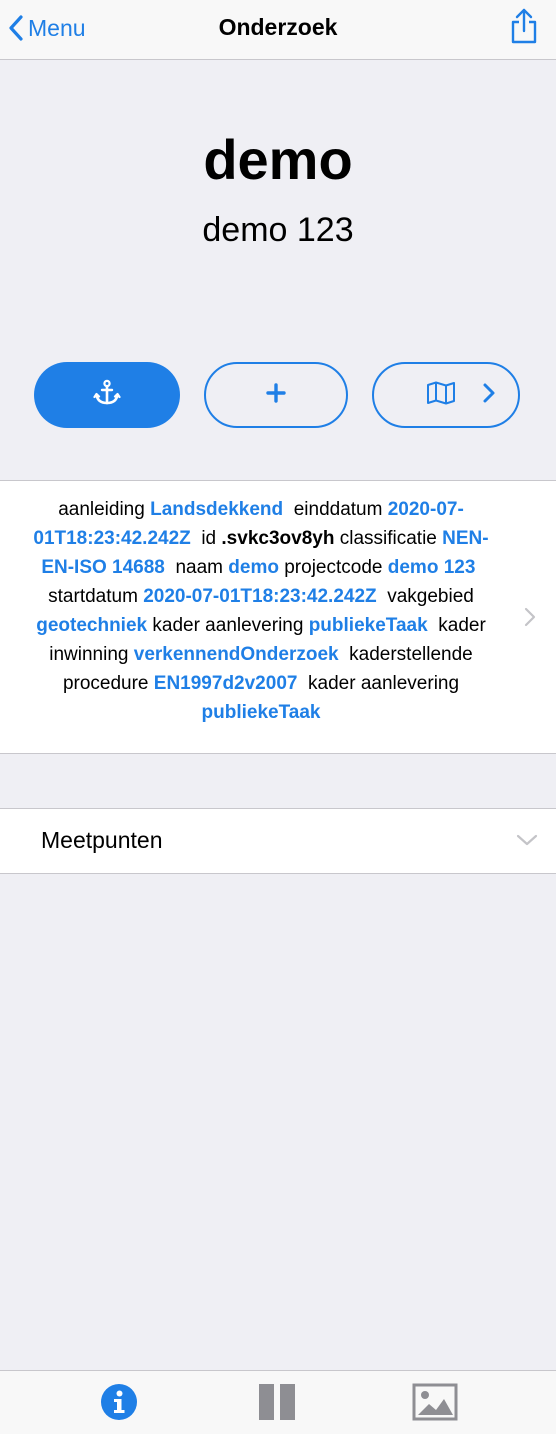 This screenshot has height=1434, width=556. I want to click on detail-value: verkennendOnderzoek, so click(236, 654).